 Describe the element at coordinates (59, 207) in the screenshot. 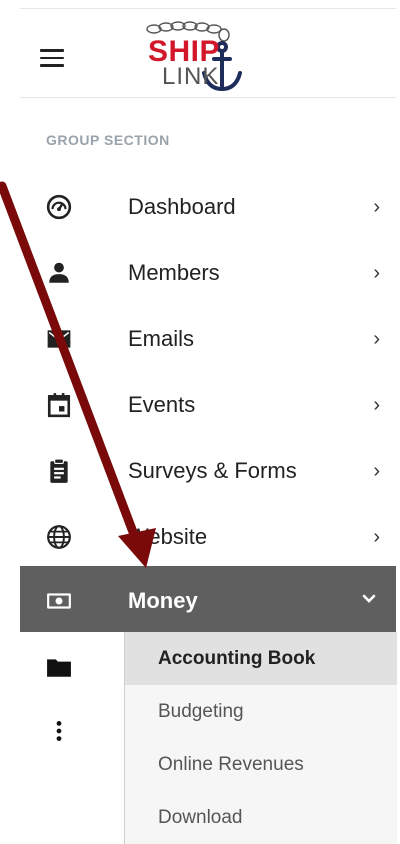

I see `dashboard-icon` at that location.